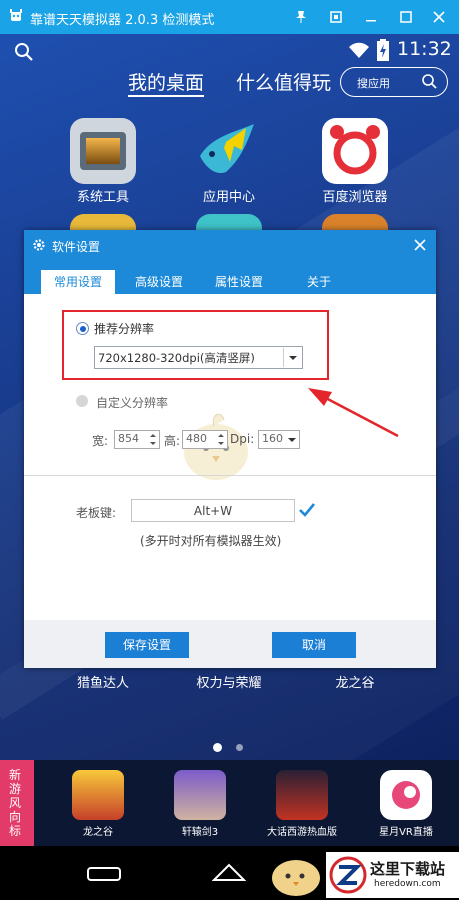 Image resolution: width=459 pixels, height=900 pixels. I want to click on dialog-footer, so click(230, 644).